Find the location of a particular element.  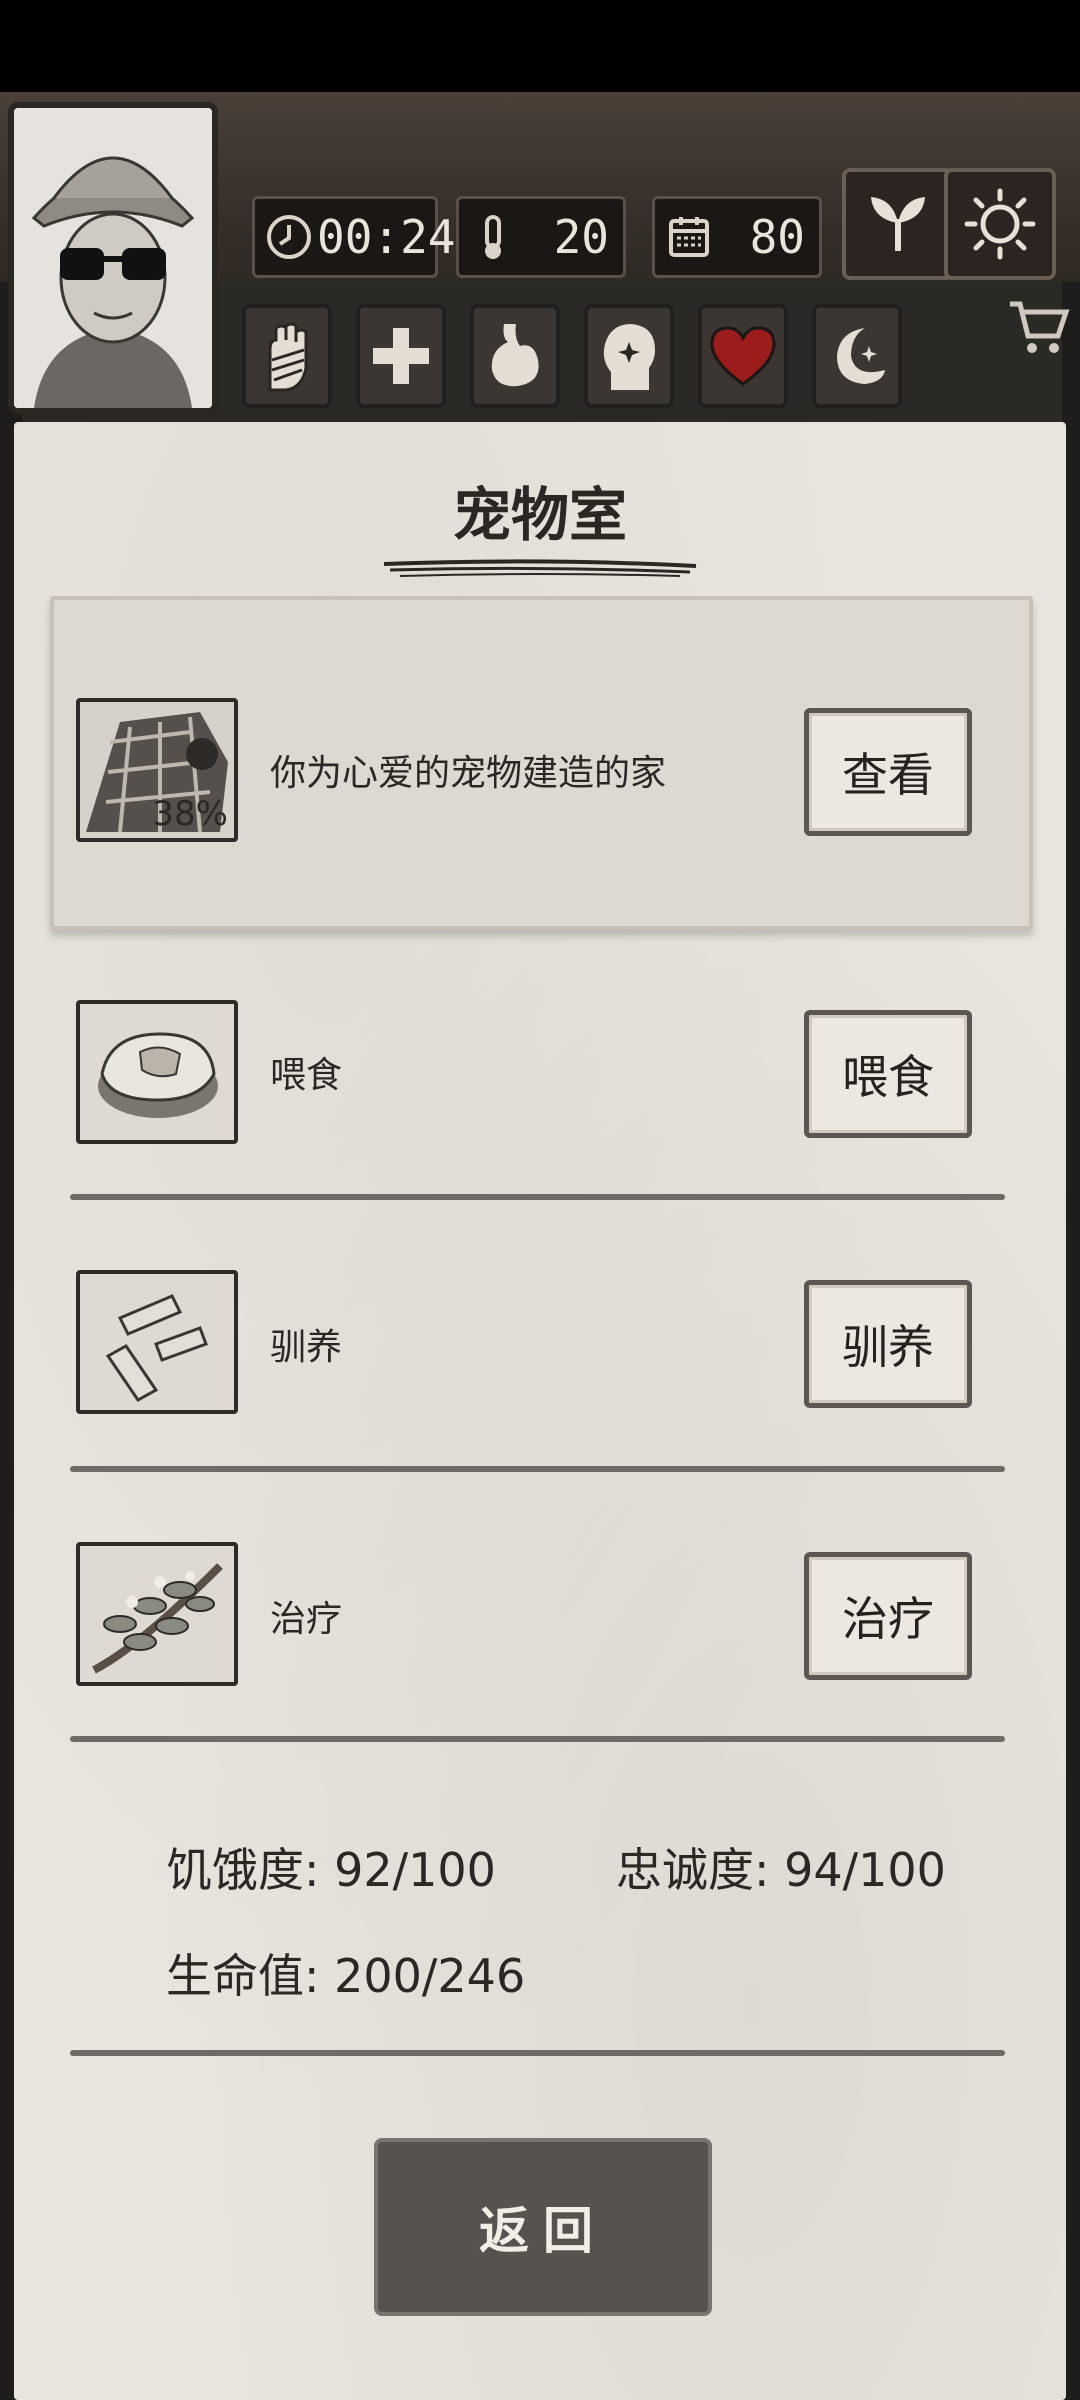

time-display: 00:24 is located at coordinates (353, 237).